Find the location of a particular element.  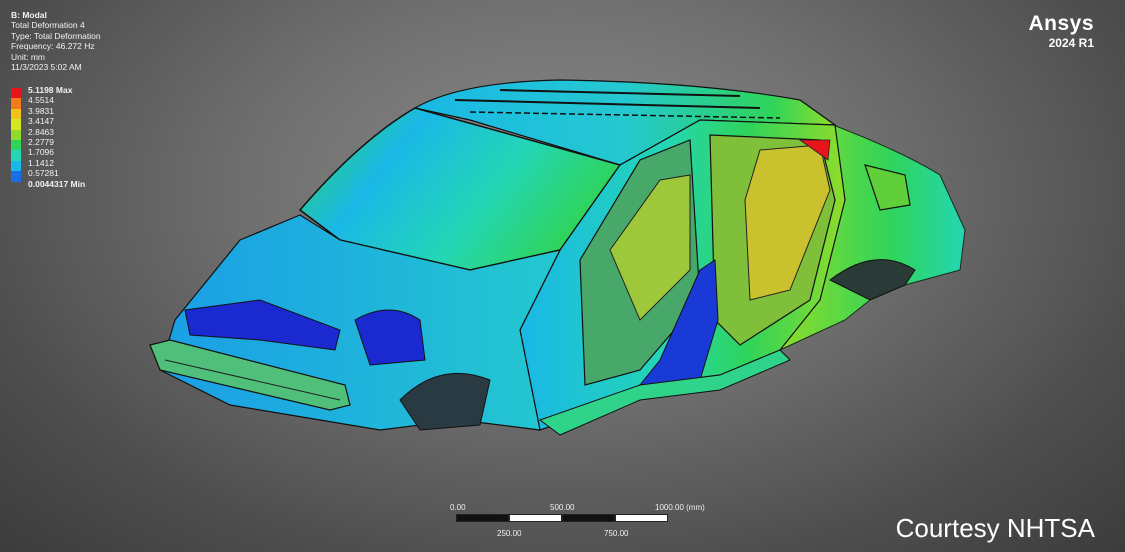

scale-label-500: 500.00 is located at coordinates (562, 507).